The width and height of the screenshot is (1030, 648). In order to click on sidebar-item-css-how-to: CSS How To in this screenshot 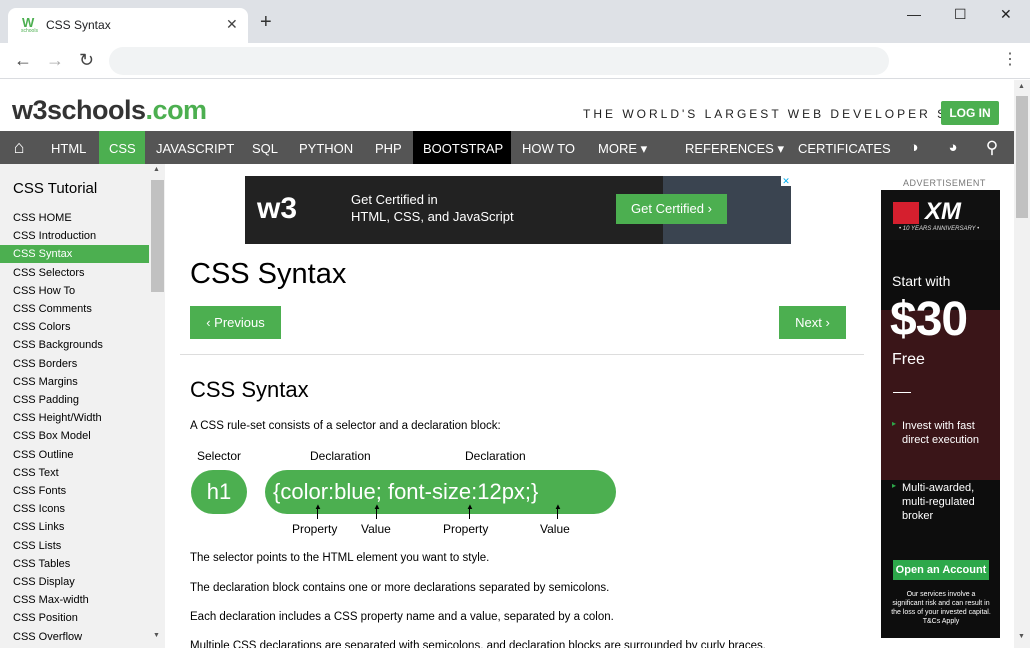, I will do `click(74, 291)`.